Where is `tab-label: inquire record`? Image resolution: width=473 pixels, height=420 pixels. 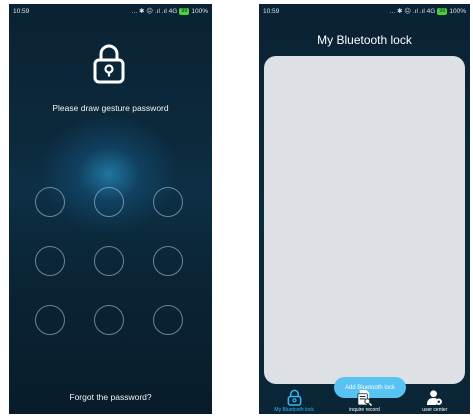
tab-label: inquire record is located at coordinates (364, 410).